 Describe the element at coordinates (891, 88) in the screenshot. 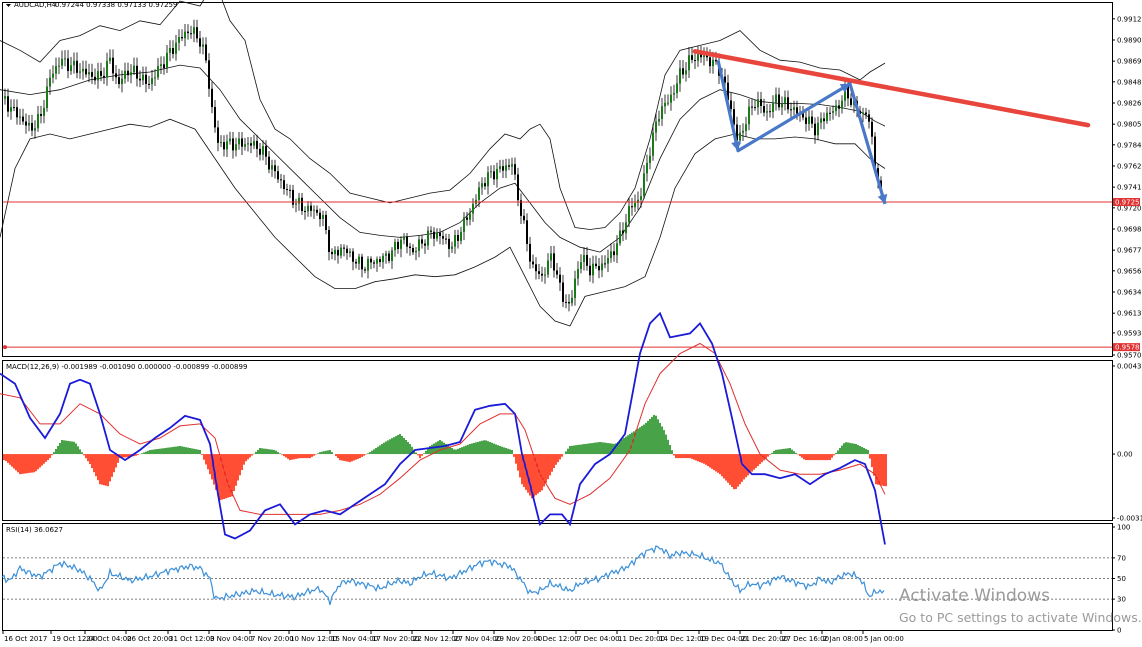

I see `resistance-trendline` at that location.